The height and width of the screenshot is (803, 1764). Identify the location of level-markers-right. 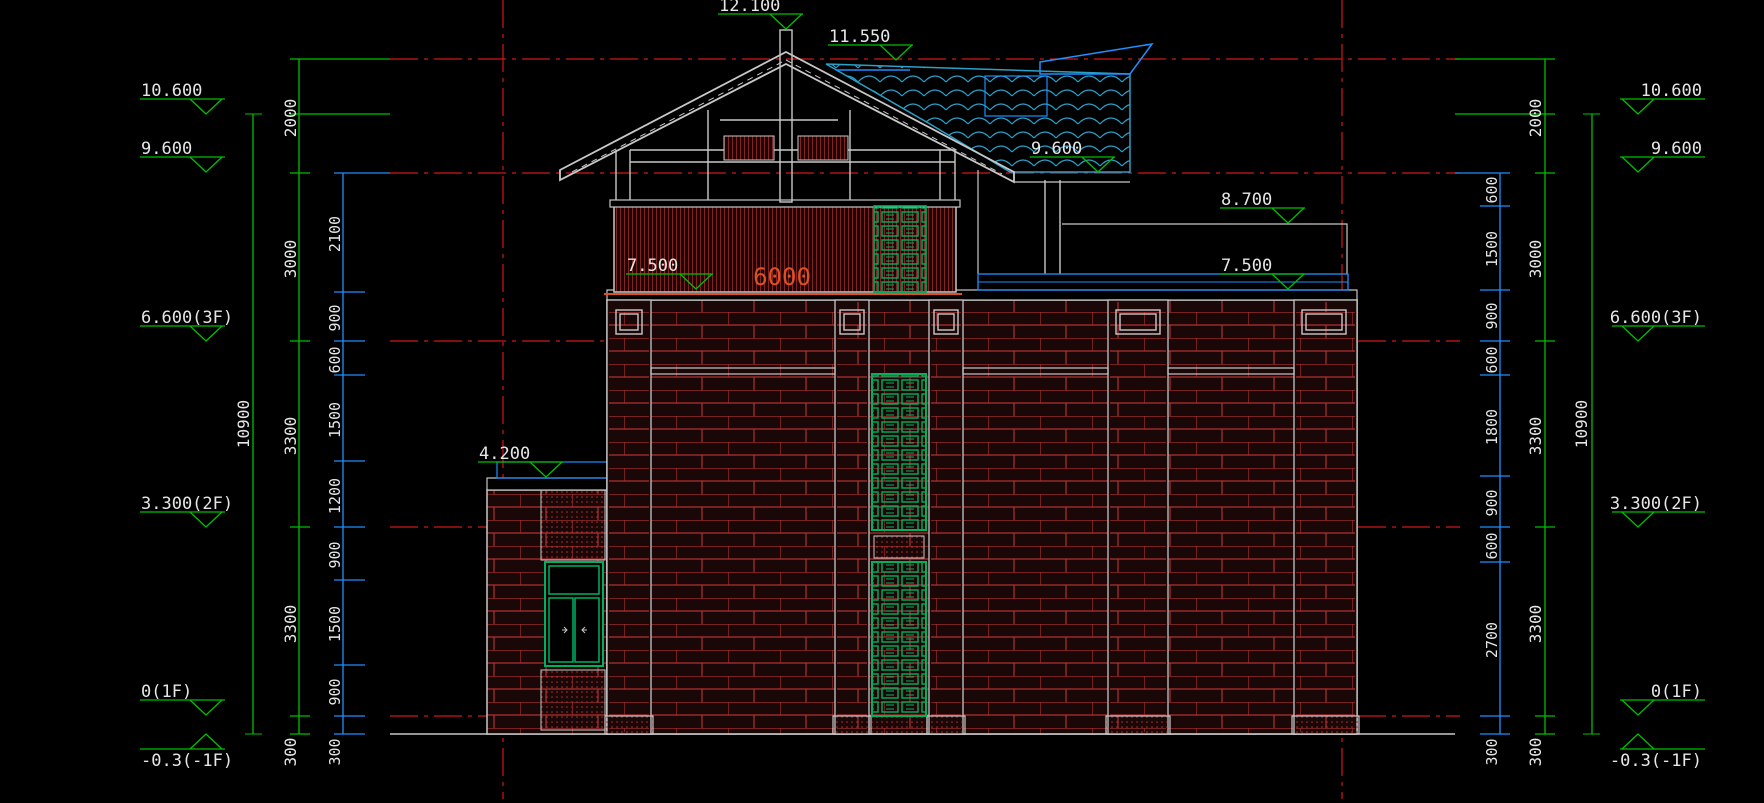
(1658, 424).